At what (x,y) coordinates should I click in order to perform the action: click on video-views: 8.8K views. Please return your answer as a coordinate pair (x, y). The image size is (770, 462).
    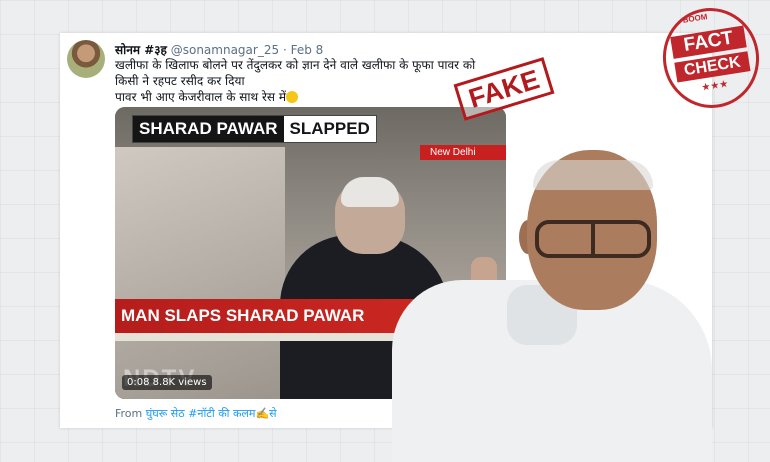
    Looking at the image, I should click on (179, 382).